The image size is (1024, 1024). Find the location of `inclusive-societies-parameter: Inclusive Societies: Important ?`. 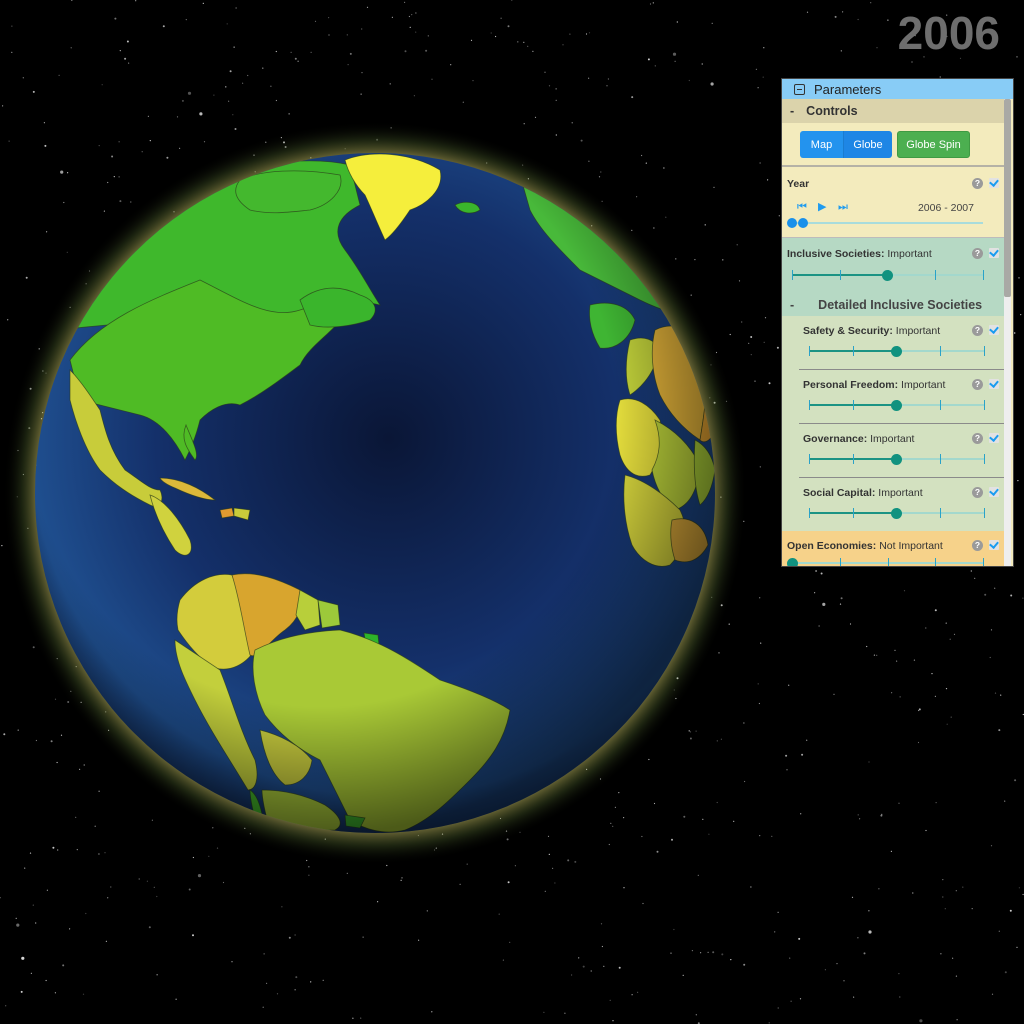

inclusive-societies-parameter: Inclusive Societies: Important ? is located at coordinates (893, 266).